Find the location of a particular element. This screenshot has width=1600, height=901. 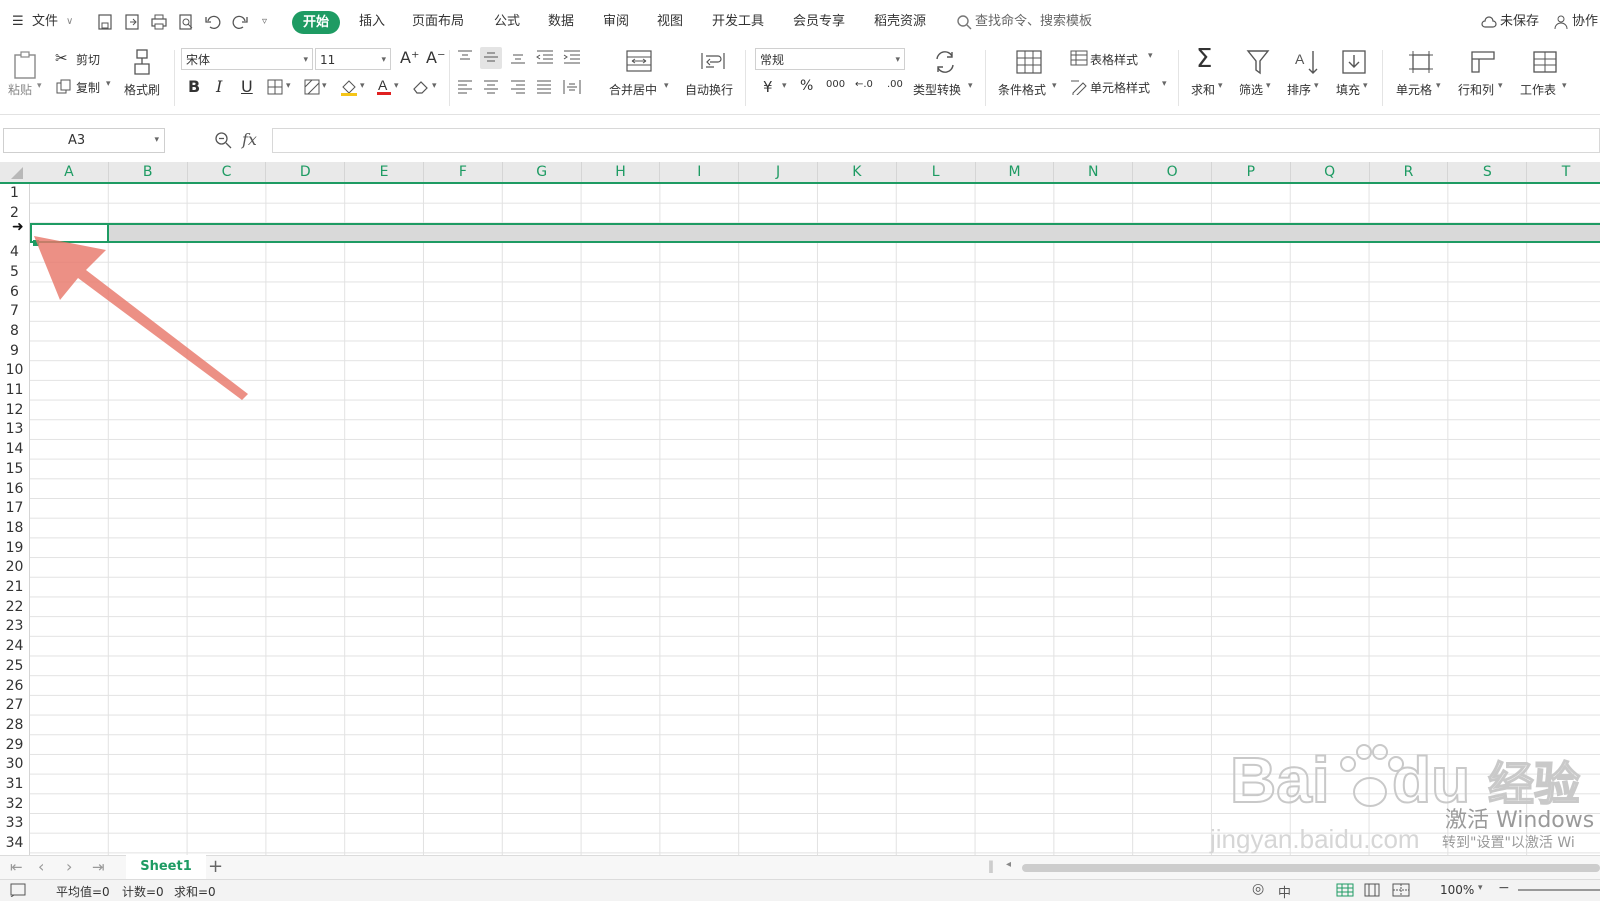

underline-button: U is located at coordinates (247, 86).